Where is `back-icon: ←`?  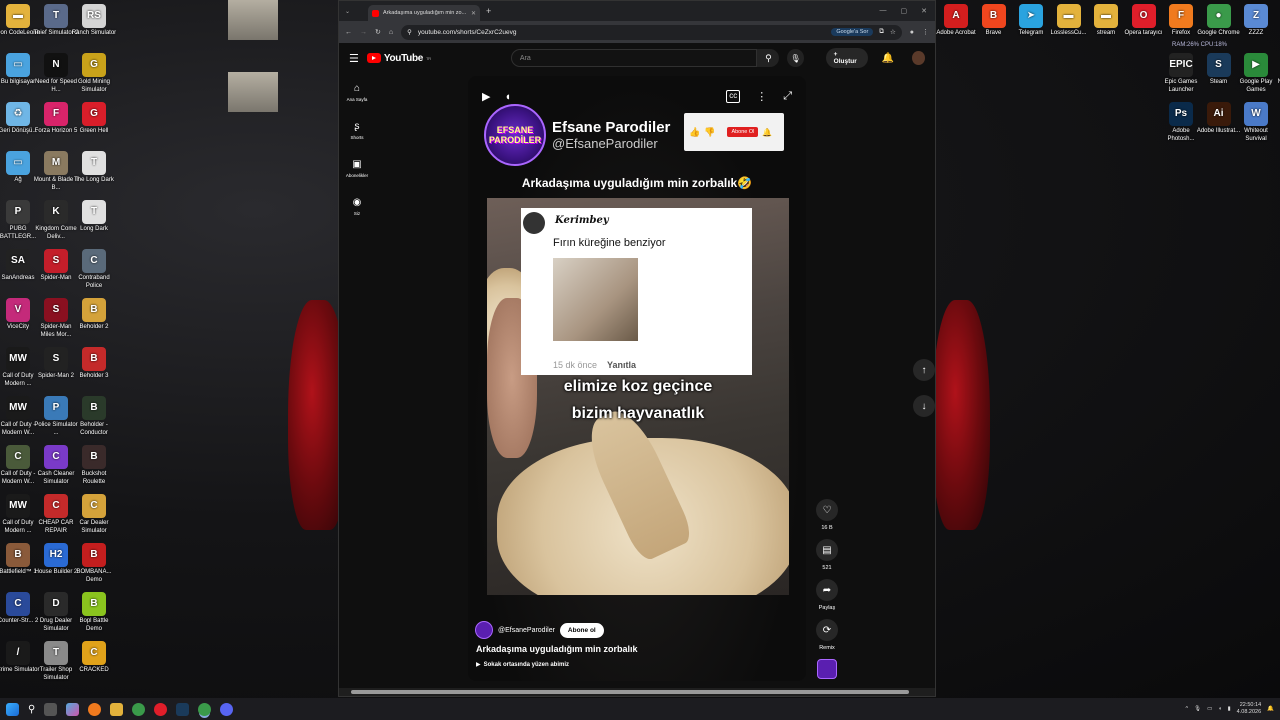
back-icon: ← is located at coordinates (348, 32).